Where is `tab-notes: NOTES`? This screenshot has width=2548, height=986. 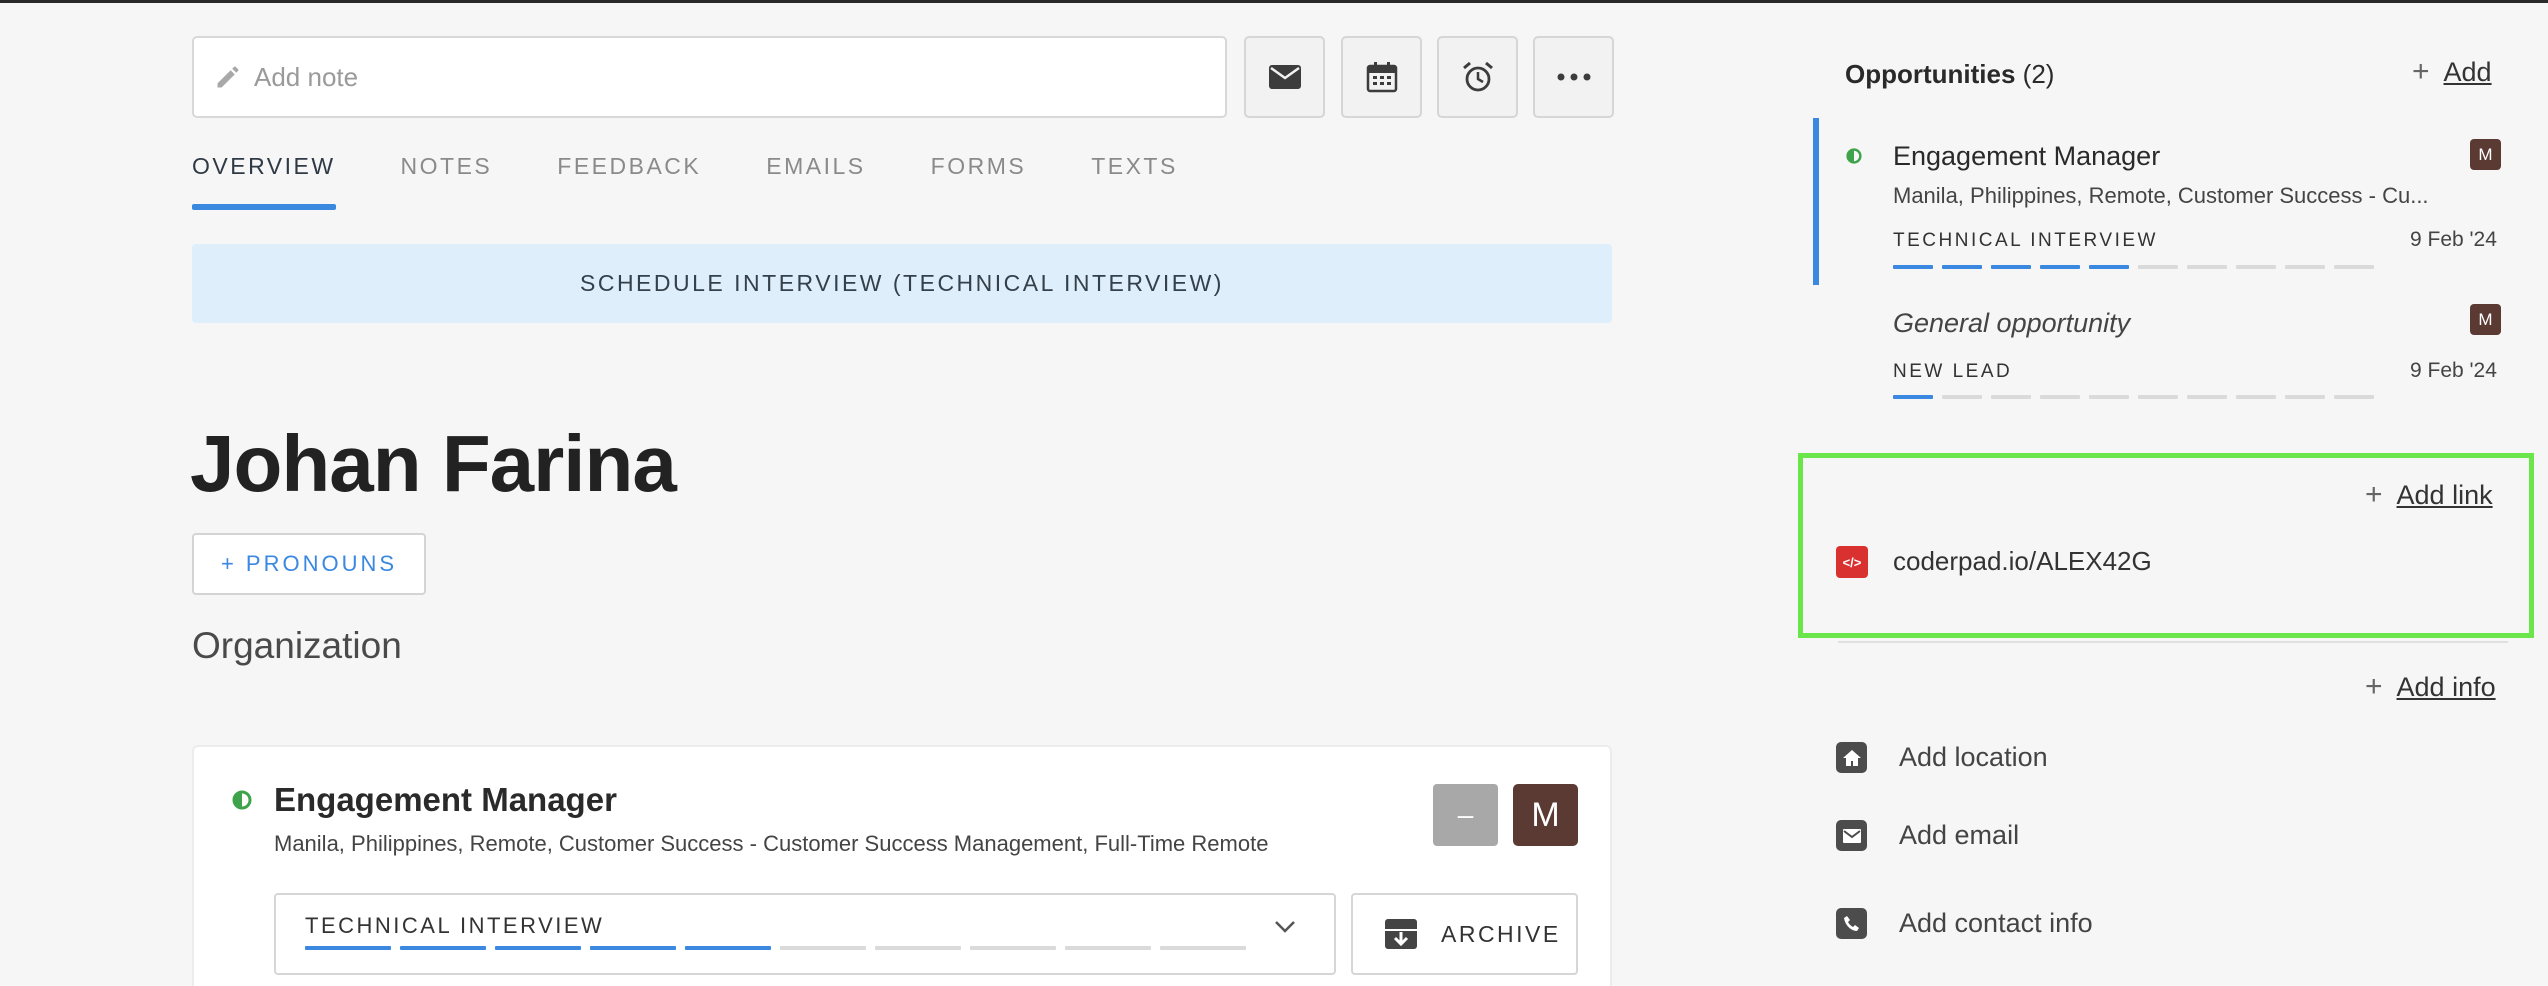
tab-notes: NOTES is located at coordinates (447, 183).